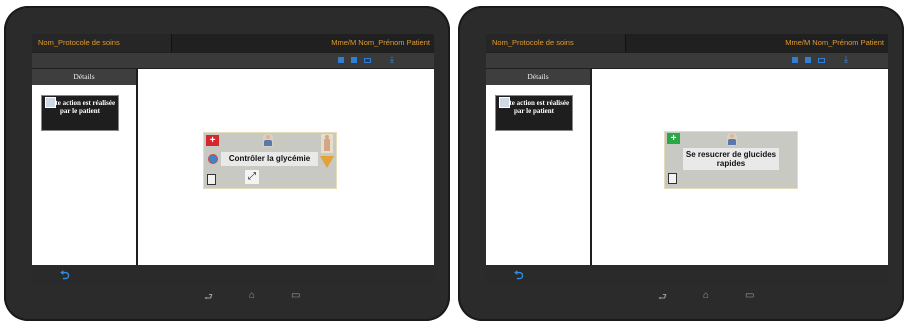  I want to click on warning-icon, so click(327, 162).